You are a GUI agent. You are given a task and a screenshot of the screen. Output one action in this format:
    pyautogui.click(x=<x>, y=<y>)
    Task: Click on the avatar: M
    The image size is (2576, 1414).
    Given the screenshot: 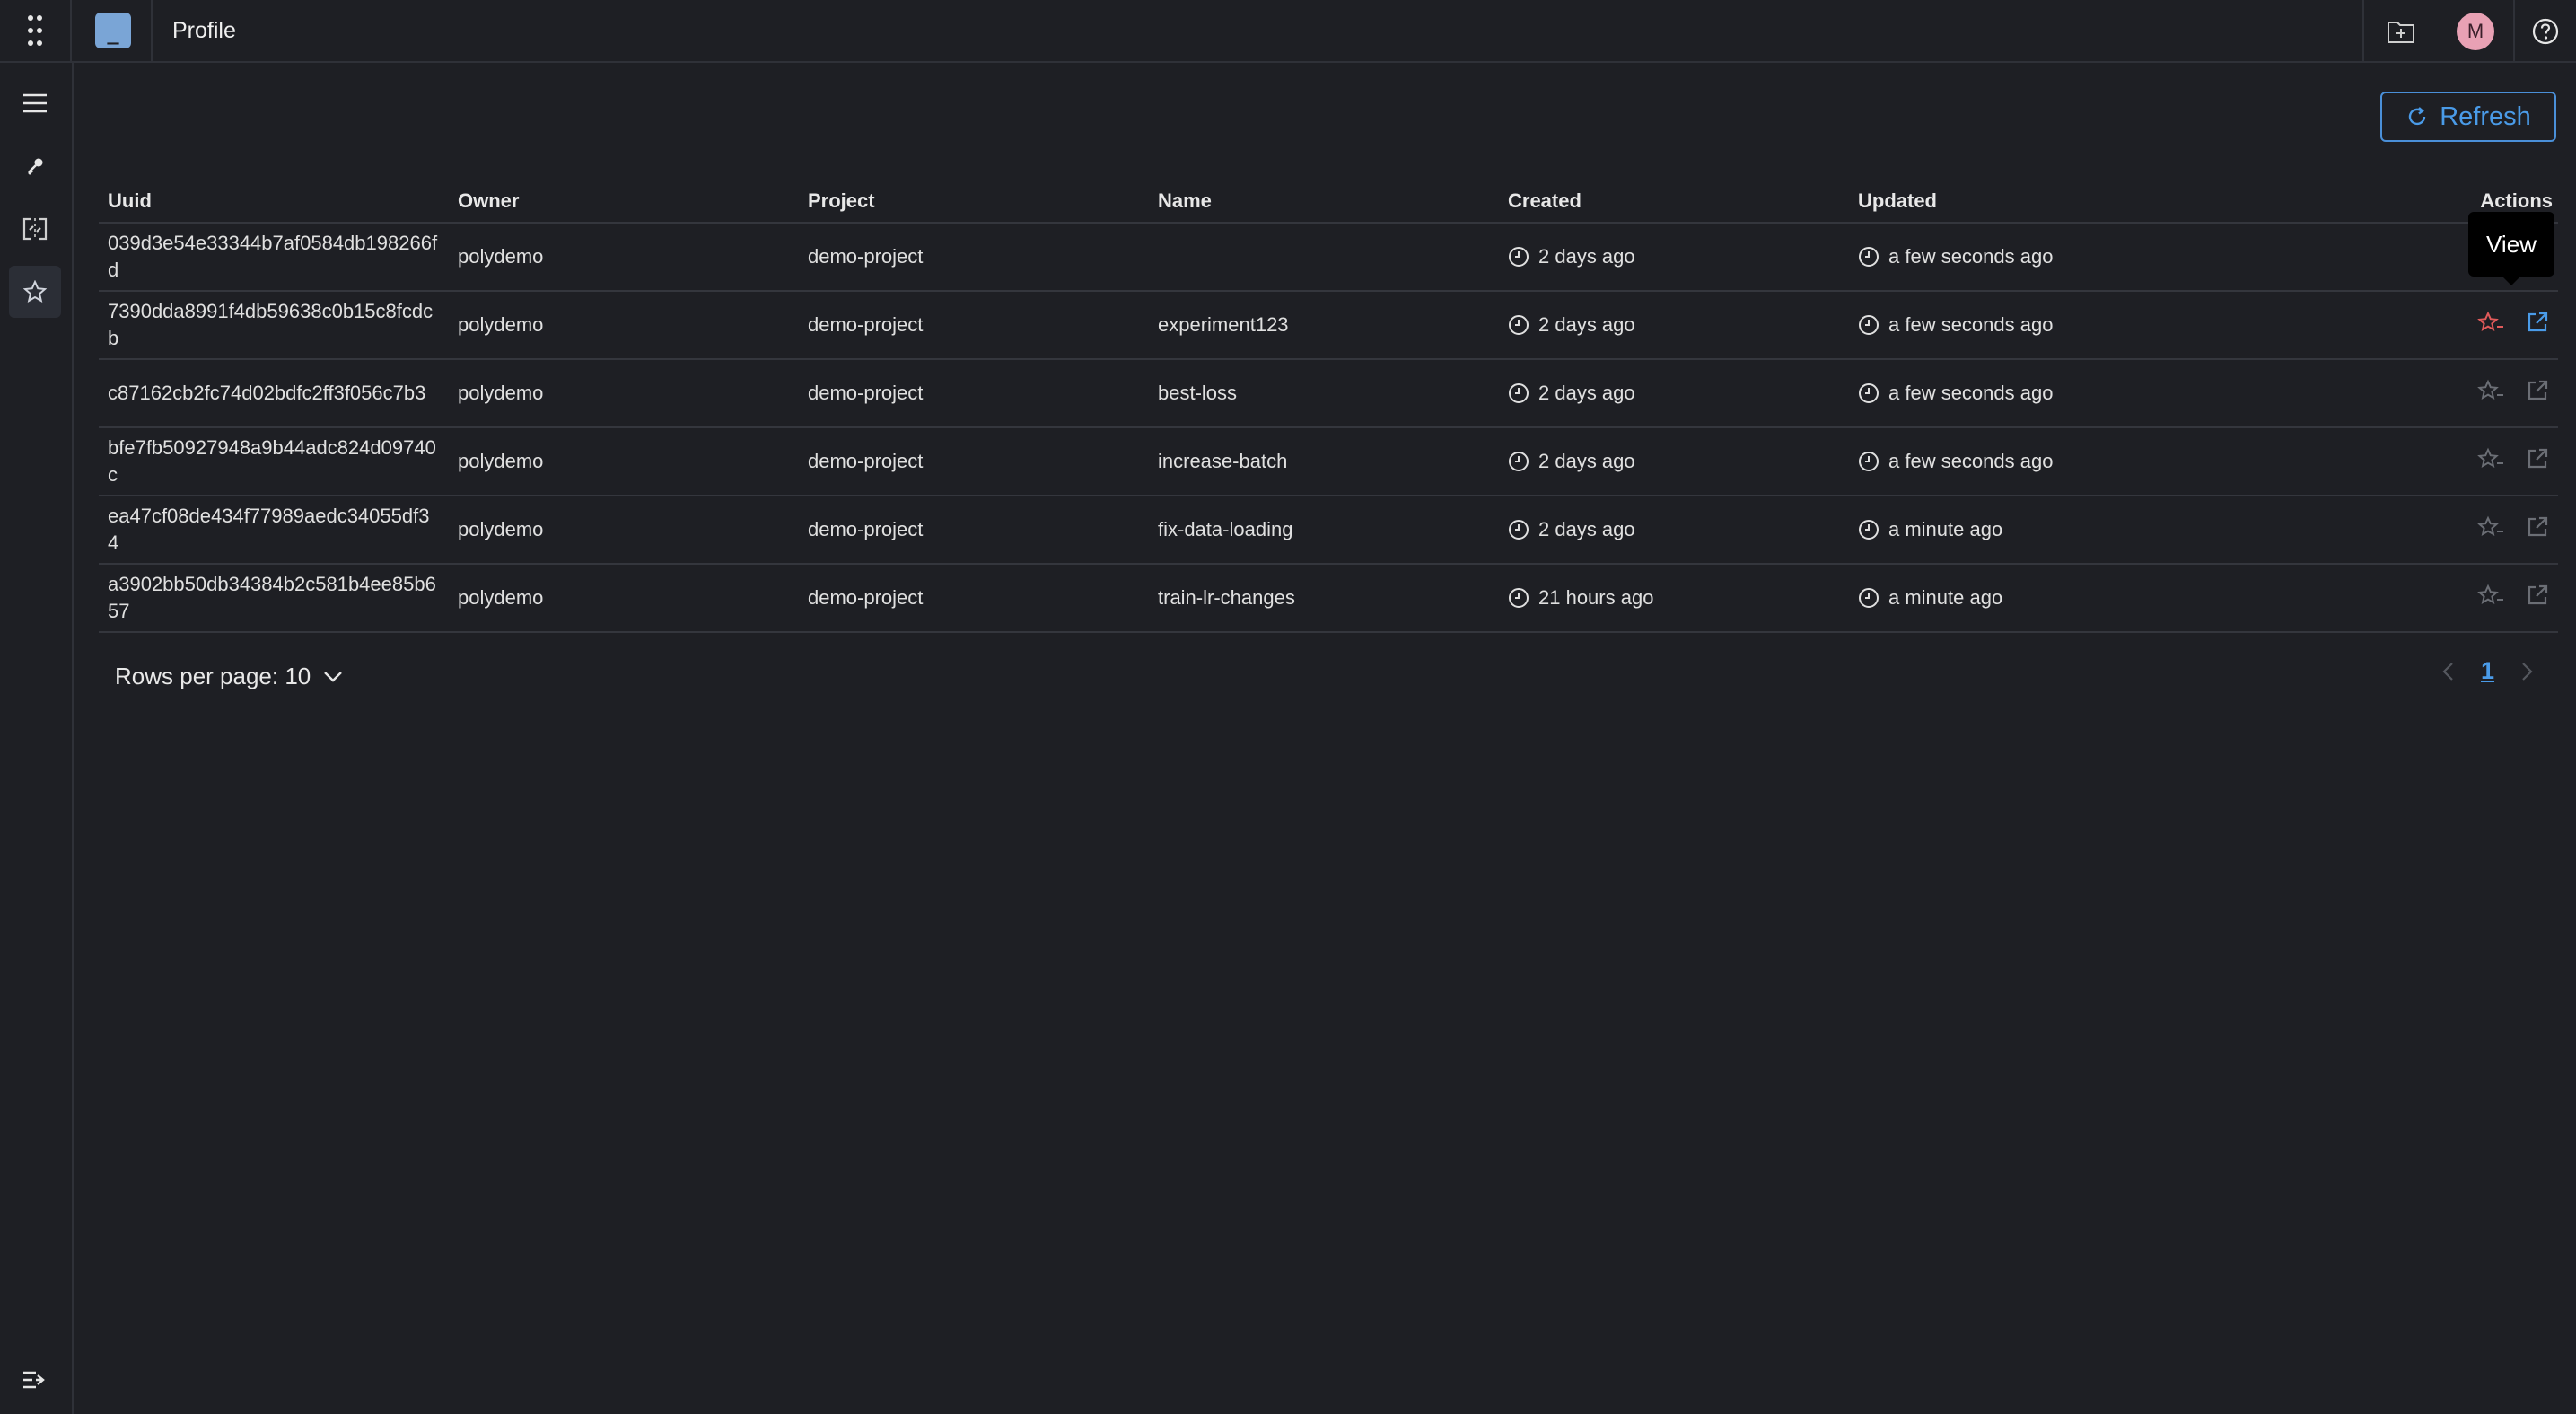 What is the action you would take?
    pyautogui.click(x=2475, y=32)
    